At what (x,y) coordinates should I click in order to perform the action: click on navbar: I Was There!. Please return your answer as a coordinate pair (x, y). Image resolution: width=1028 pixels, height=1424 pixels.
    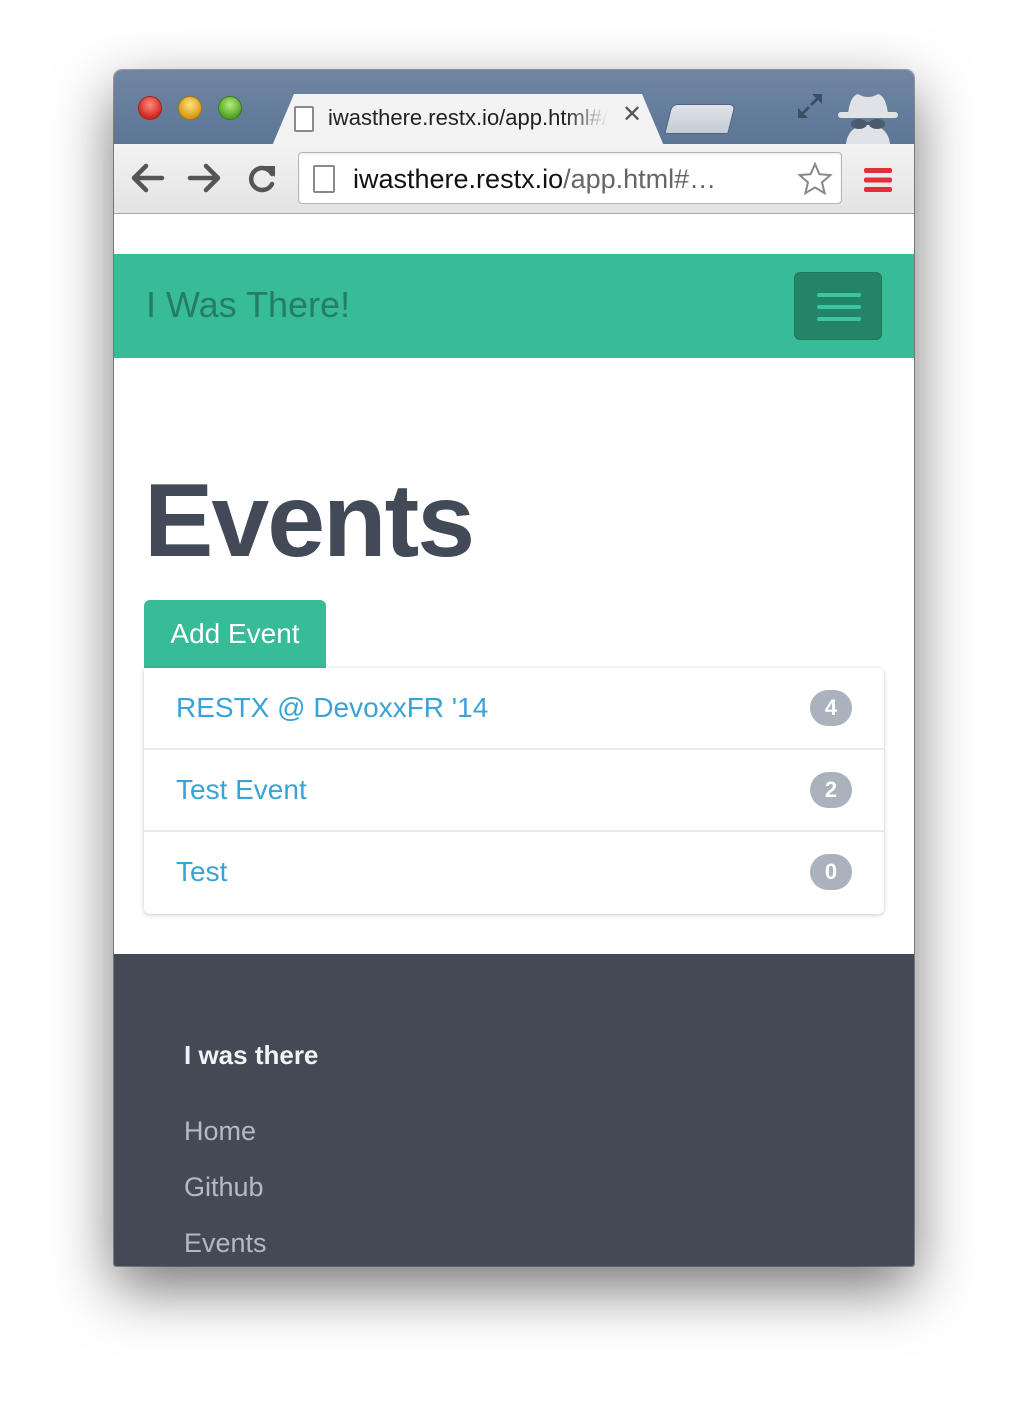
    Looking at the image, I should click on (514, 306).